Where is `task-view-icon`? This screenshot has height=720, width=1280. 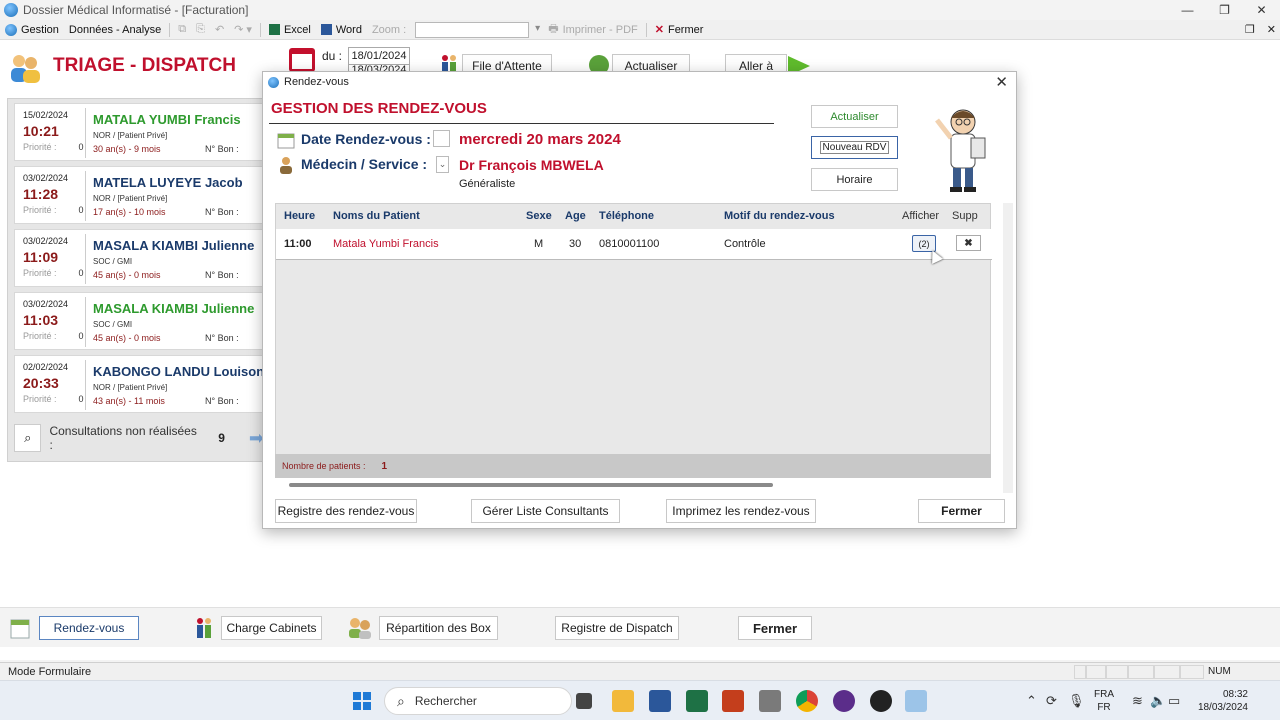 task-view-icon is located at coordinates (584, 701).